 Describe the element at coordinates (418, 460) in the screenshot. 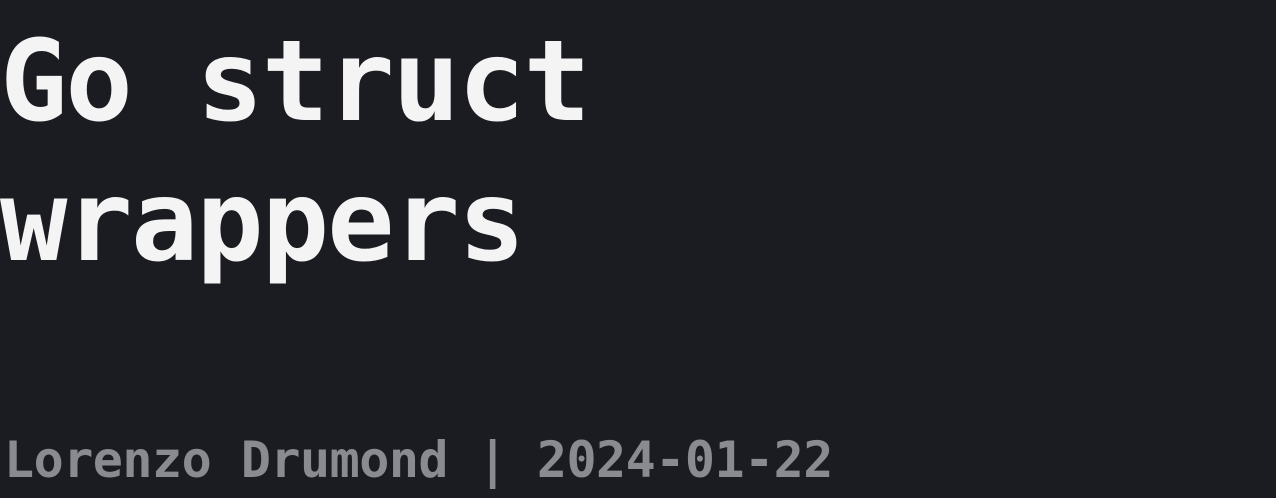

I see `post-byline: Lorenzo Drumond | 2024-01-22` at that location.